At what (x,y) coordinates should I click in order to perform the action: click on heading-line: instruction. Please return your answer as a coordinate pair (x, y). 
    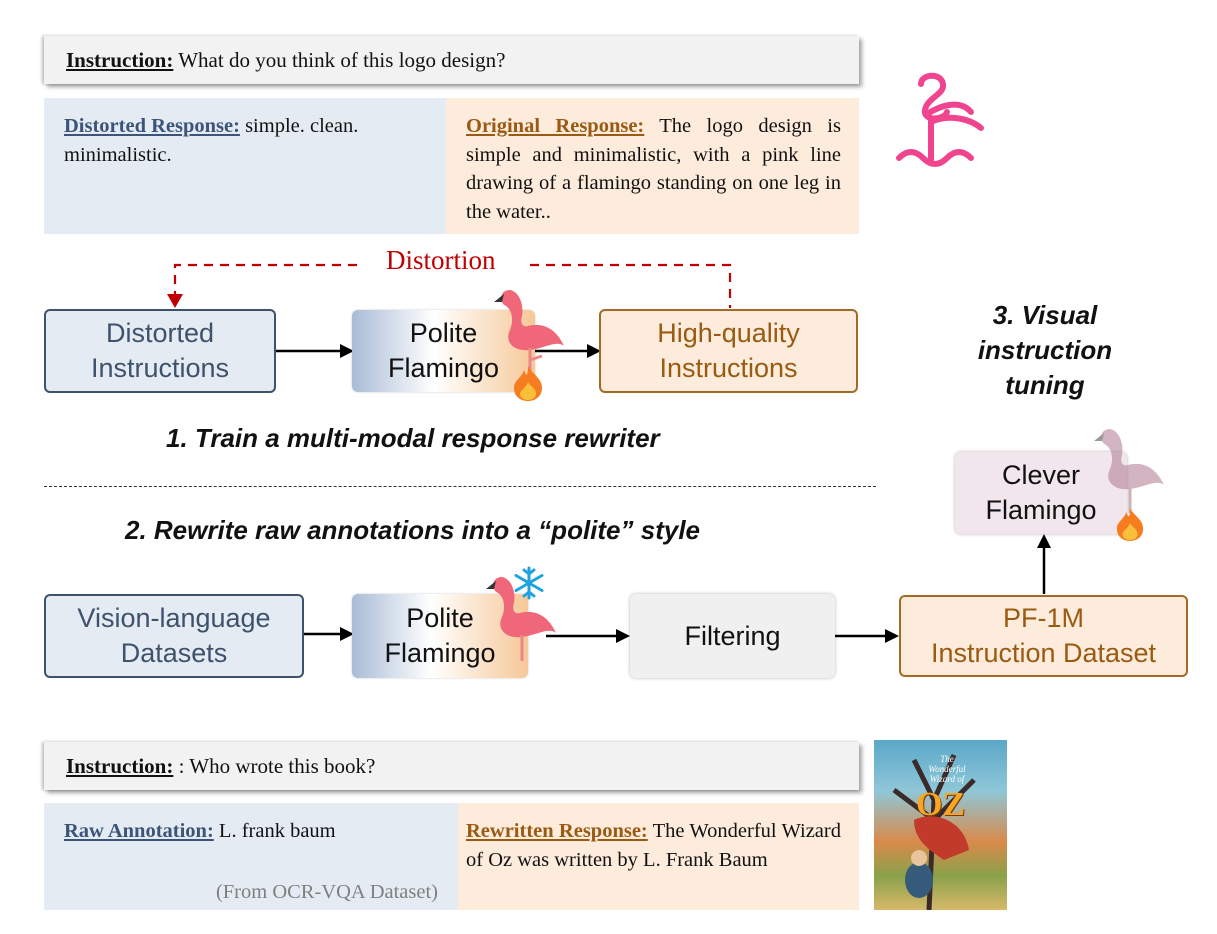
    Looking at the image, I should click on (1045, 350).